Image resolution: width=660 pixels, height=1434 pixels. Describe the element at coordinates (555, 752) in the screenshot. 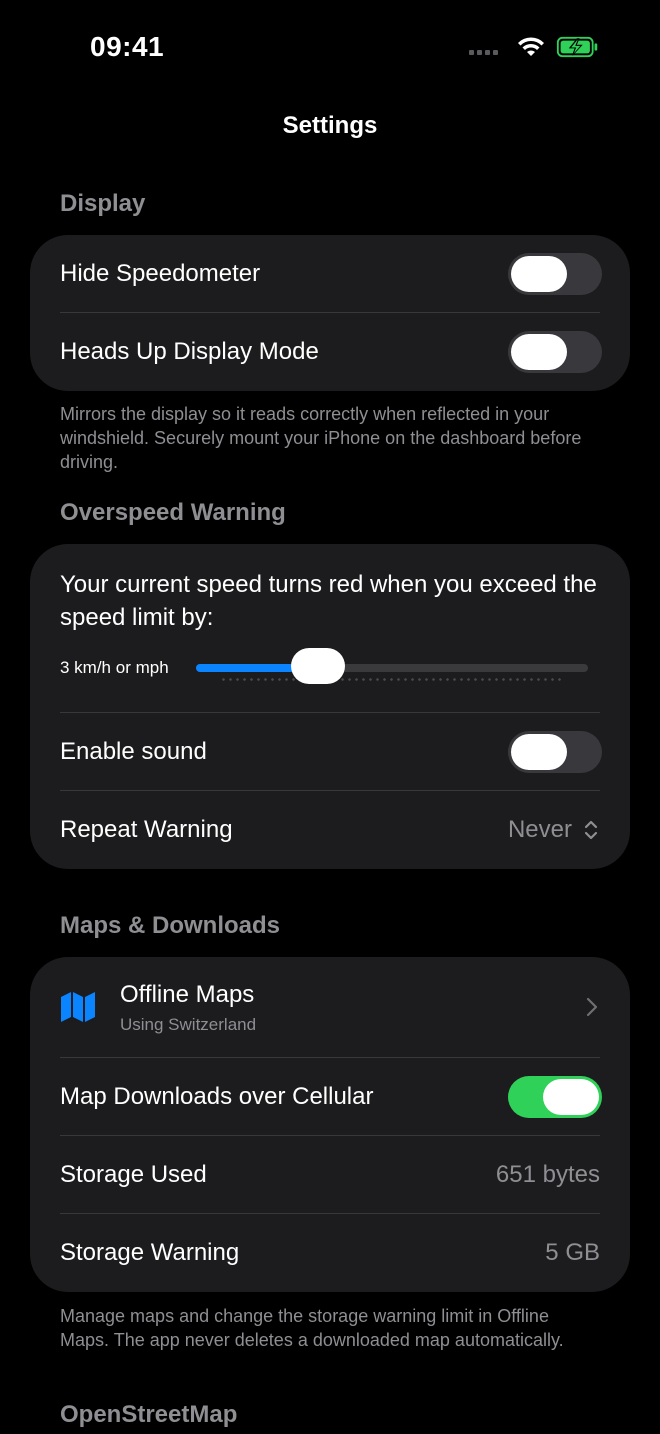

I see `enable-sound-toggle` at that location.